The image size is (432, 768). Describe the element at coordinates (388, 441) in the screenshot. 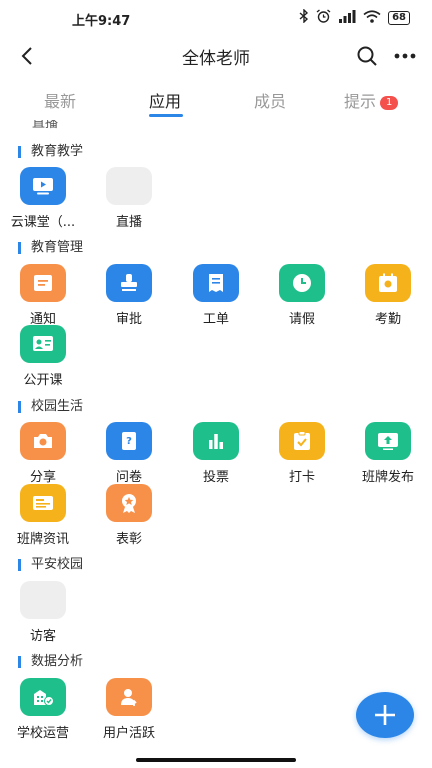

I see `board-upload-icon` at that location.